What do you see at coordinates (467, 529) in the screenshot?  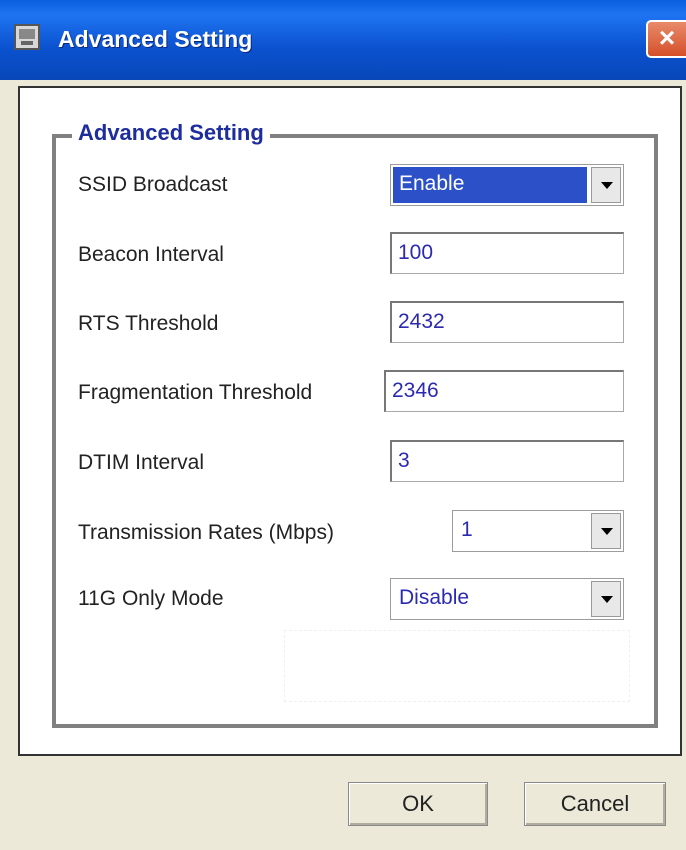 I see `transmission-rates-value: 1` at bounding box center [467, 529].